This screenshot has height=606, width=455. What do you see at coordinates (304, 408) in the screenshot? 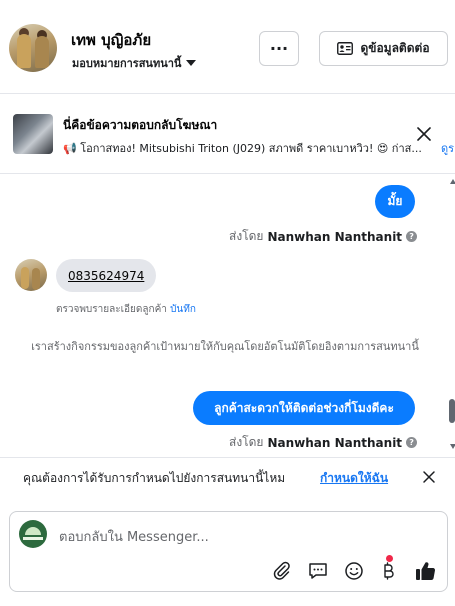
I see `outgoing-message: ลูกค้าสะดวกให้ติดต่อช่วงกี่โมงดีคะ` at bounding box center [304, 408].